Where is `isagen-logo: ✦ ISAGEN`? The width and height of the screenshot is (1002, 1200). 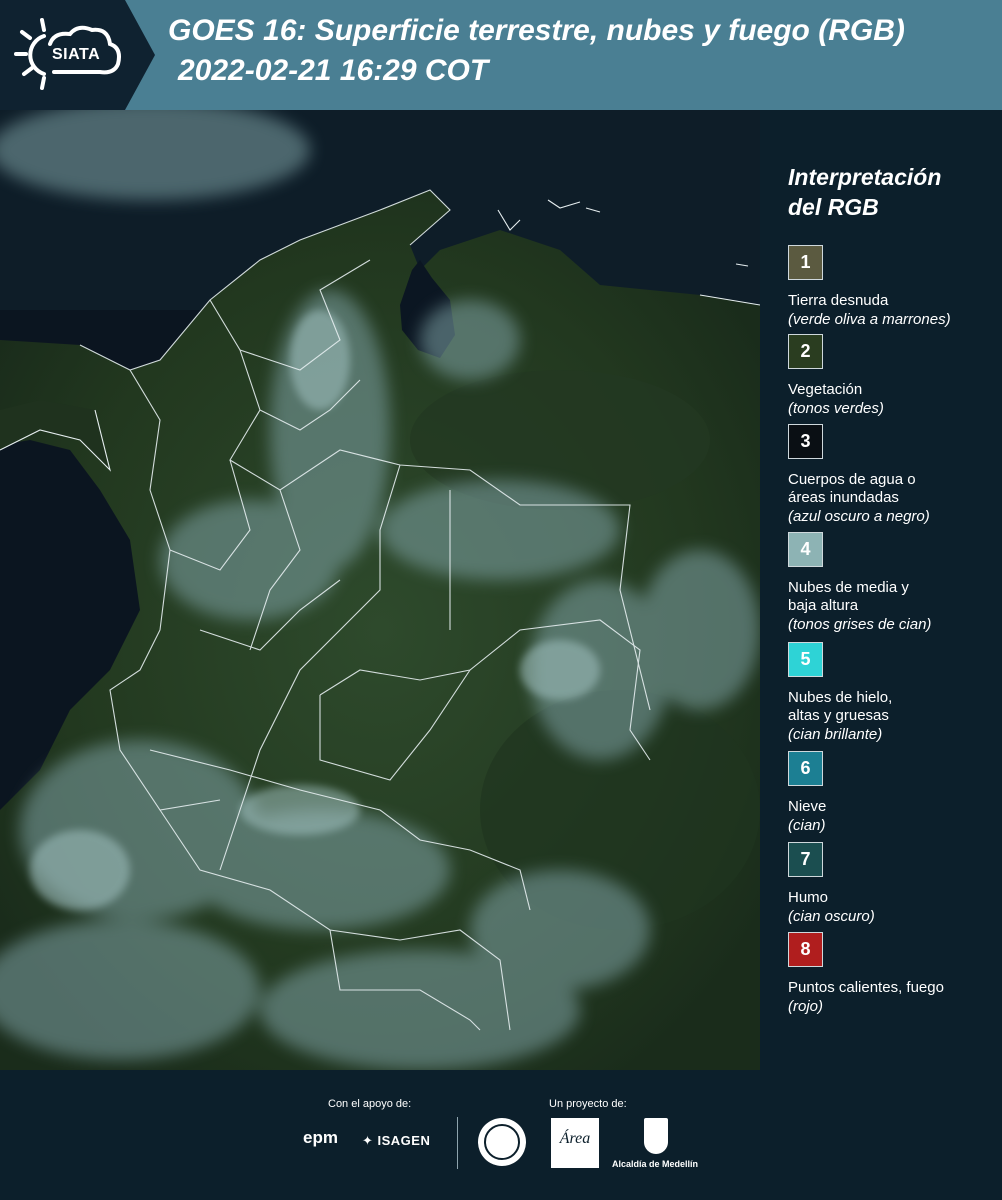 isagen-logo: ✦ ISAGEN is located at coordinates (396, 1141).